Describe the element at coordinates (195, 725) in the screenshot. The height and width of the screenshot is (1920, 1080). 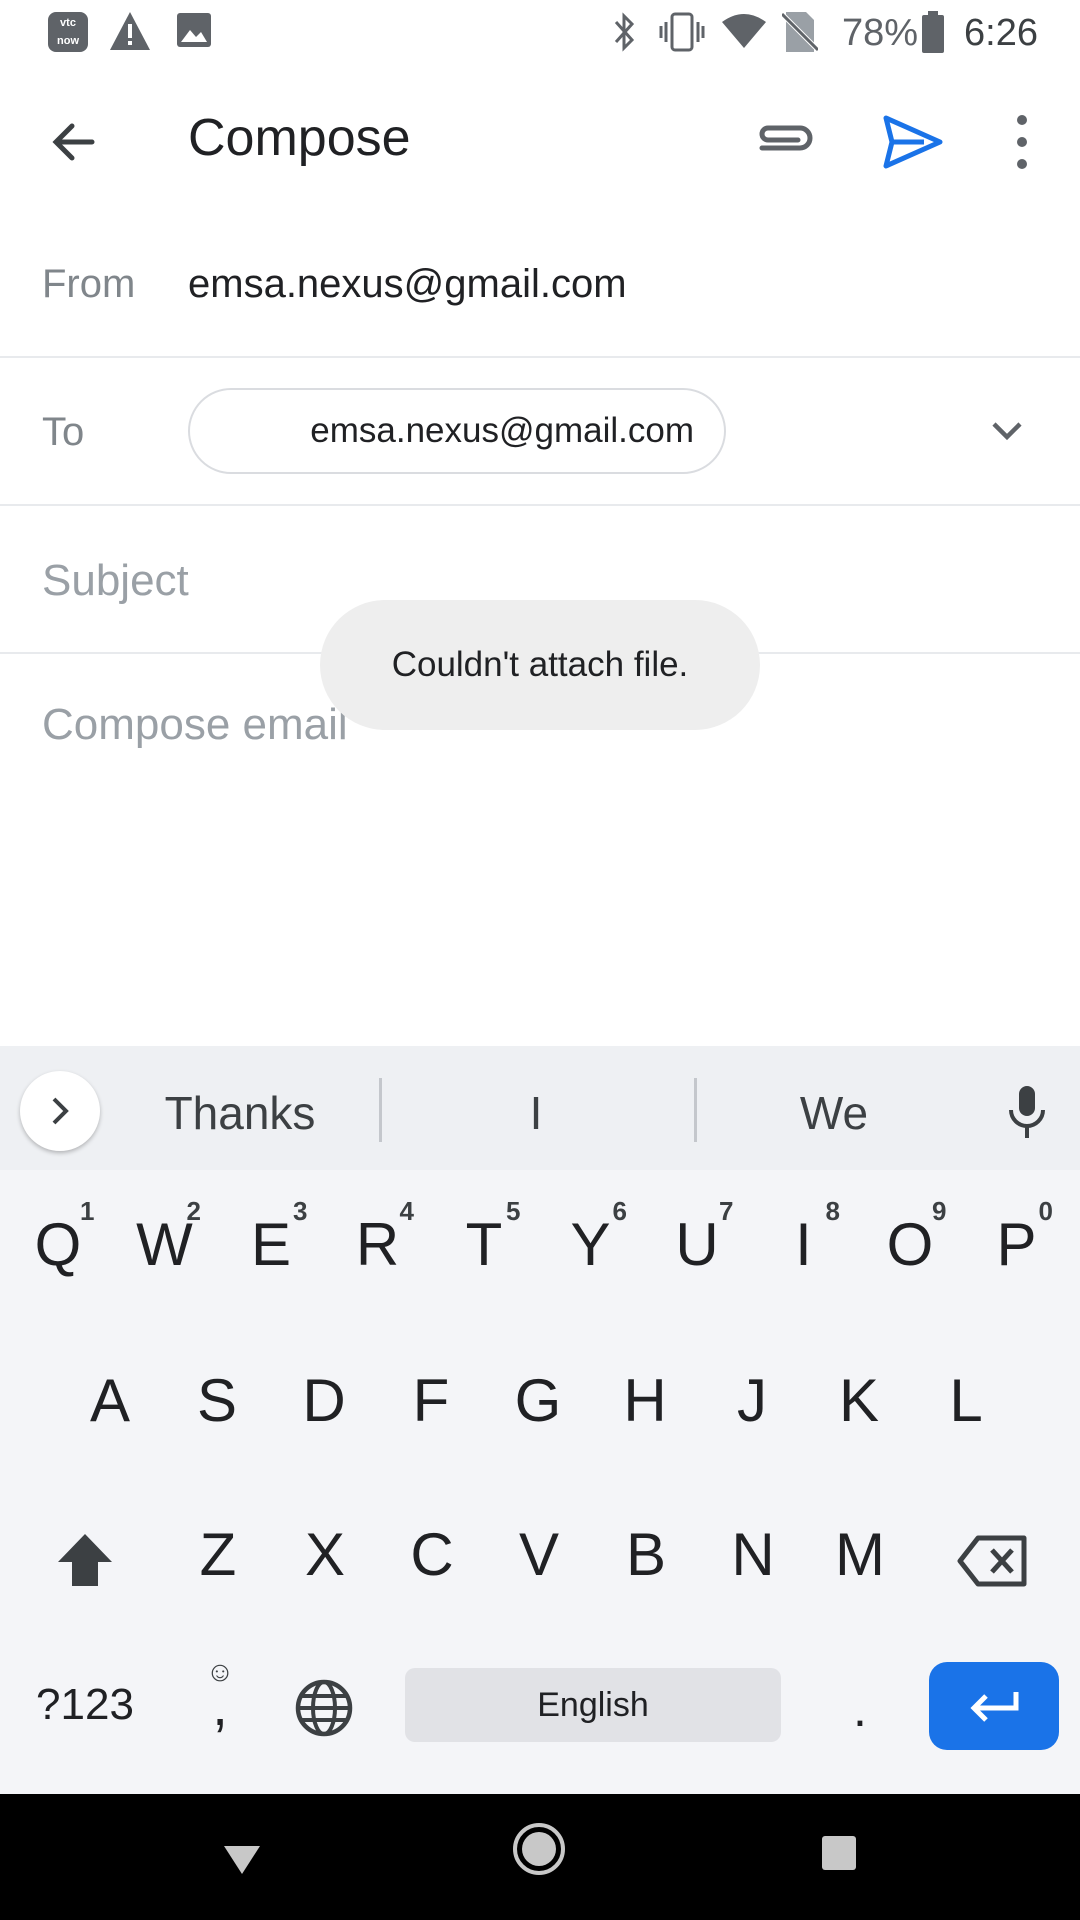
I see `compose-body-input: Compose email` at that location.